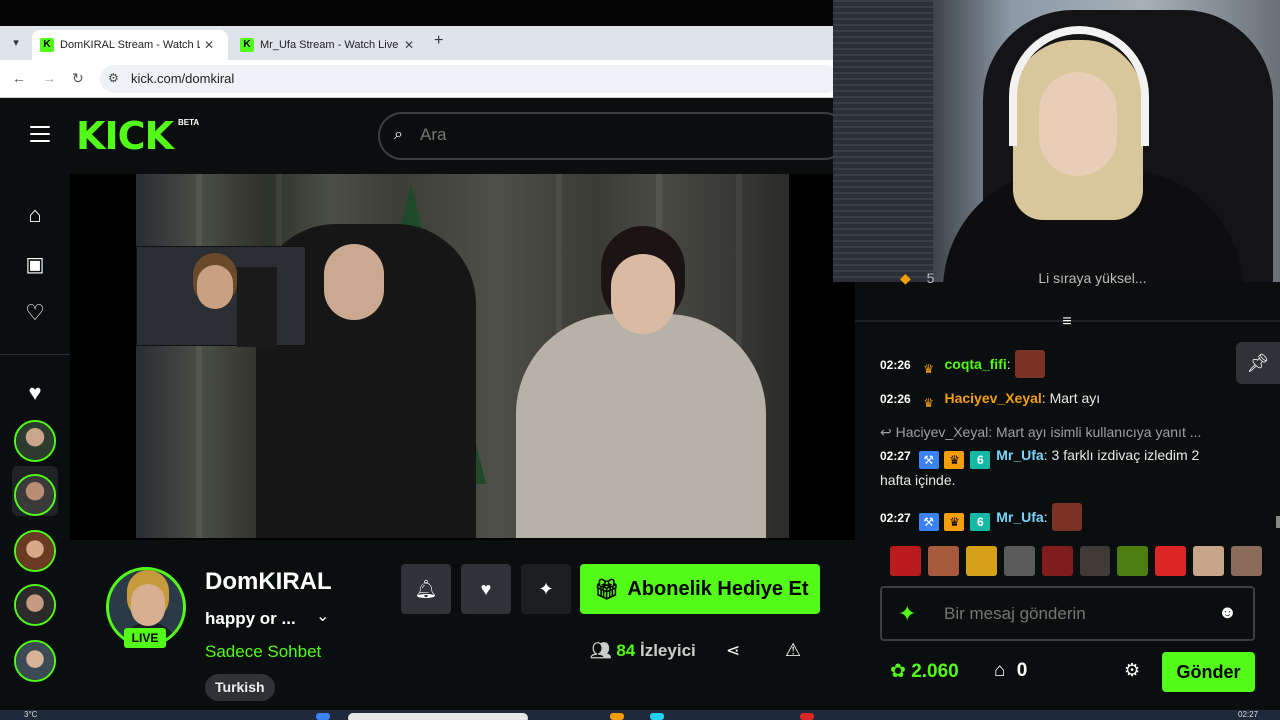 The height and width of the screenshot is (720, 1280). I want to click on site-header: KICK BETA ⌕, so click(427, 136).